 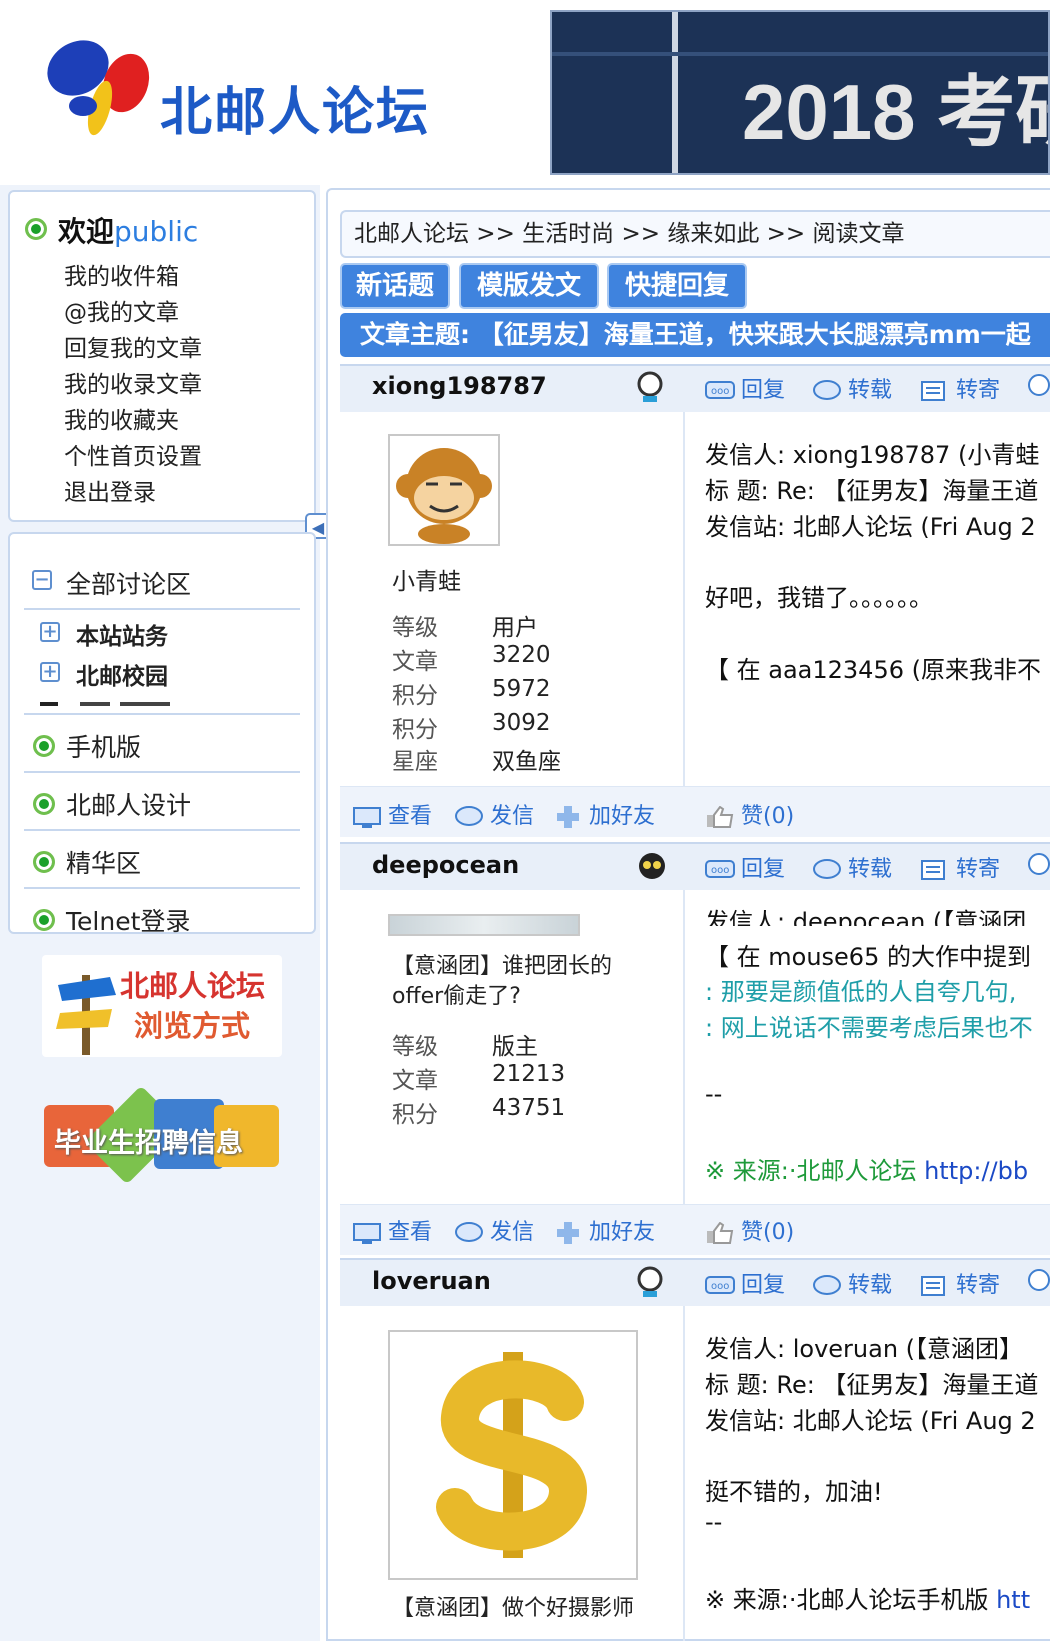 What do you see at coordinates (469, 816) in the screenshot?
I see `message-icon` at bounding box center [469, 816].